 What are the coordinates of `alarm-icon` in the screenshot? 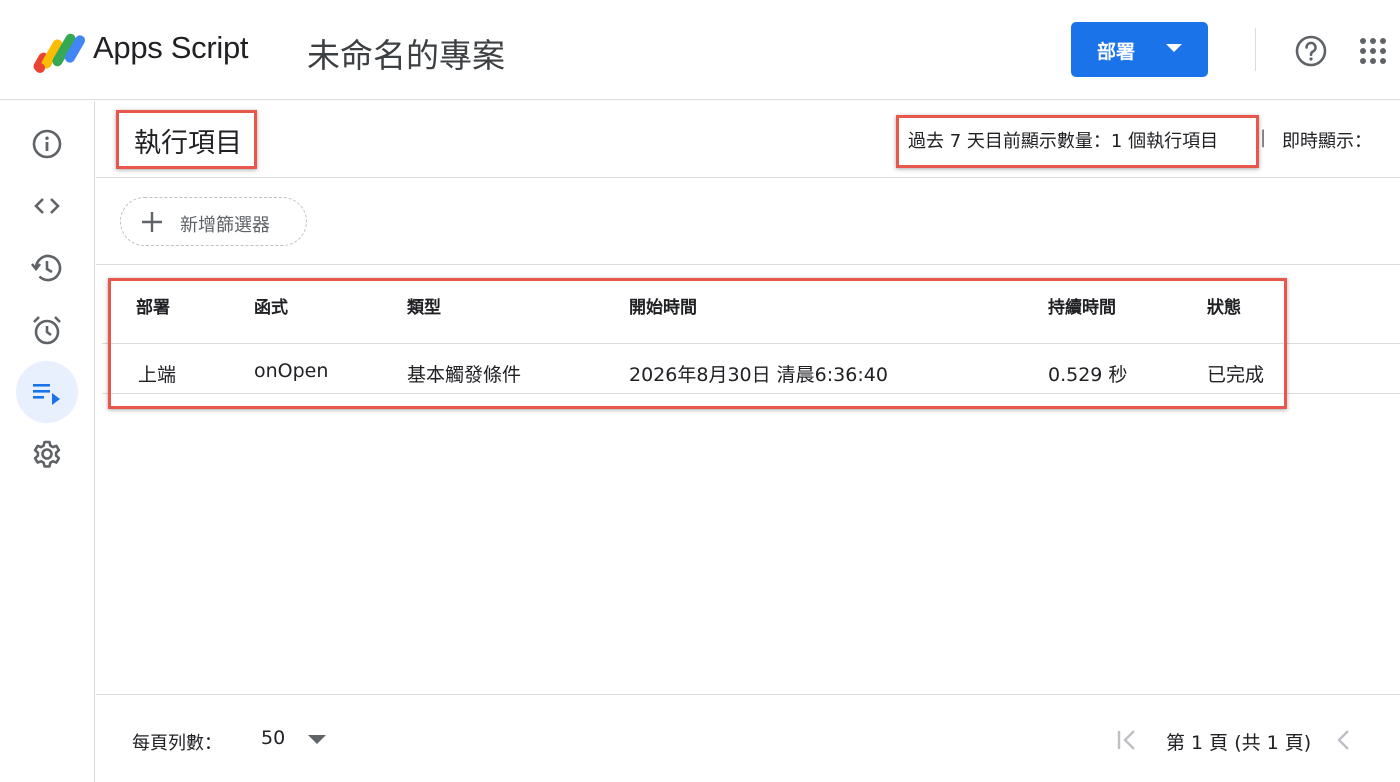 It's located at (47, 330).